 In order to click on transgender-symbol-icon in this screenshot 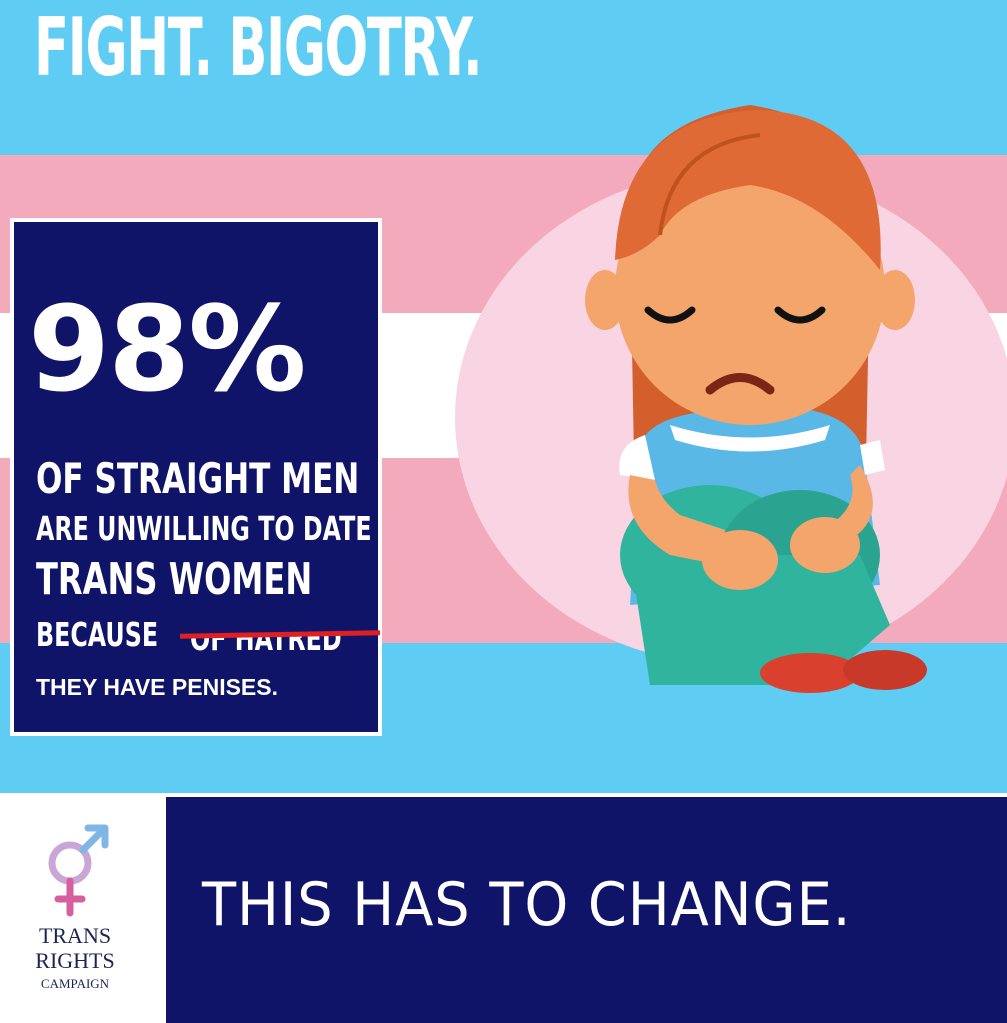, I will do `click(78, 870)`.